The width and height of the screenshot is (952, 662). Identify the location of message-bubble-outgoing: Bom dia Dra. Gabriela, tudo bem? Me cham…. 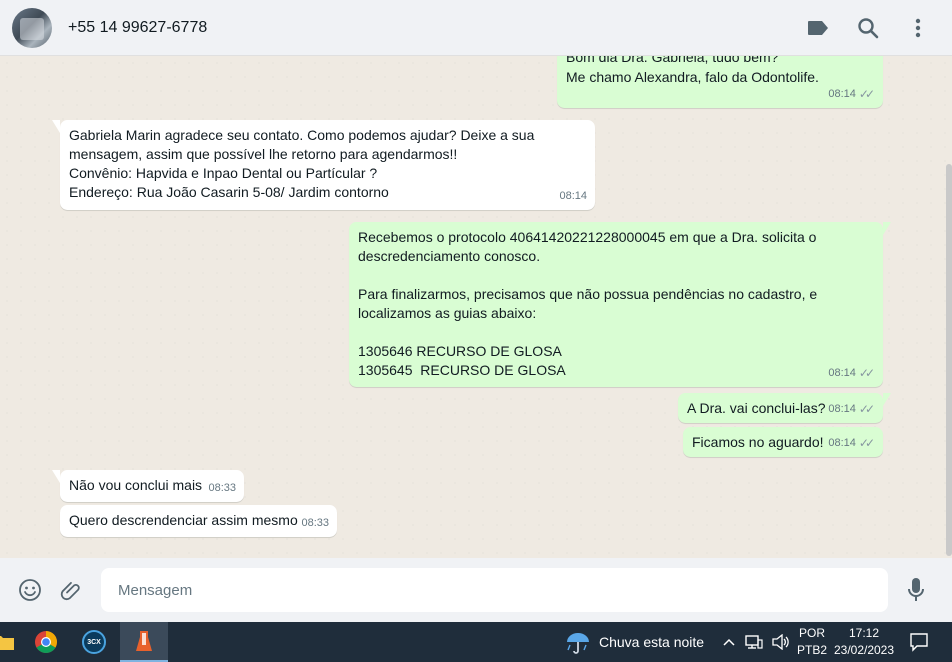
(720, 82).